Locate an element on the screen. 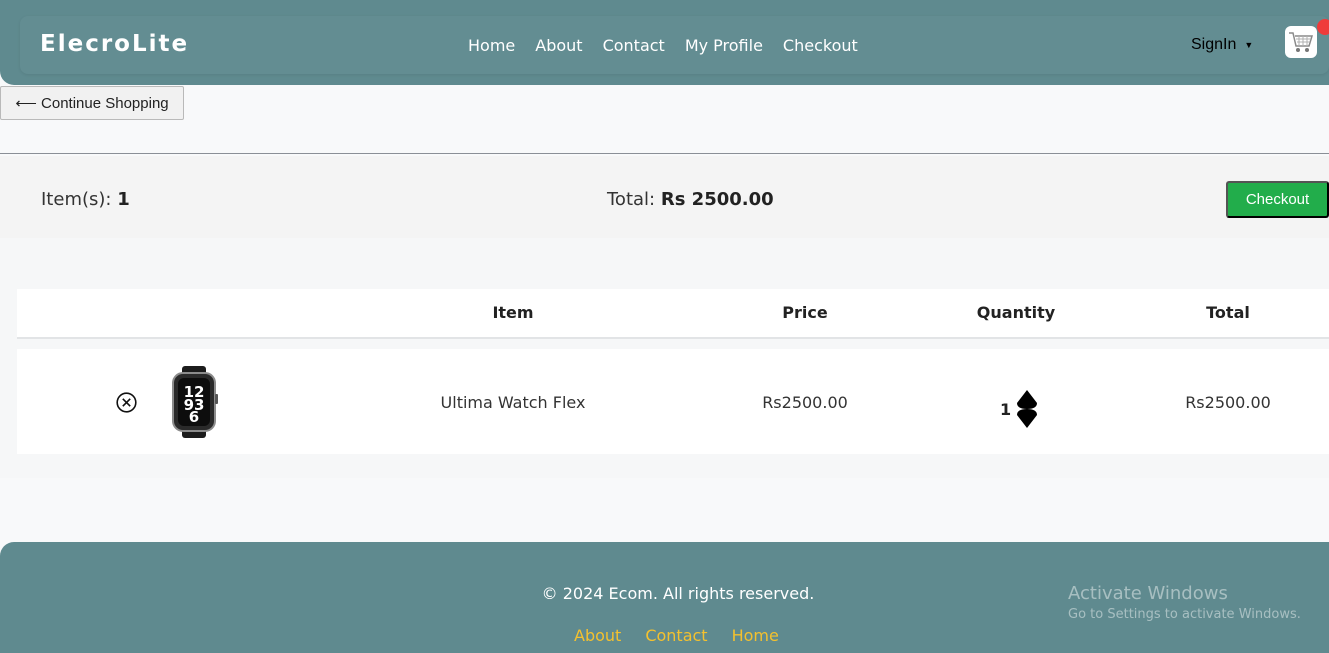 The height and width of the screenshot is (653, 1329). stepper is located at coordinates (1027, 409).